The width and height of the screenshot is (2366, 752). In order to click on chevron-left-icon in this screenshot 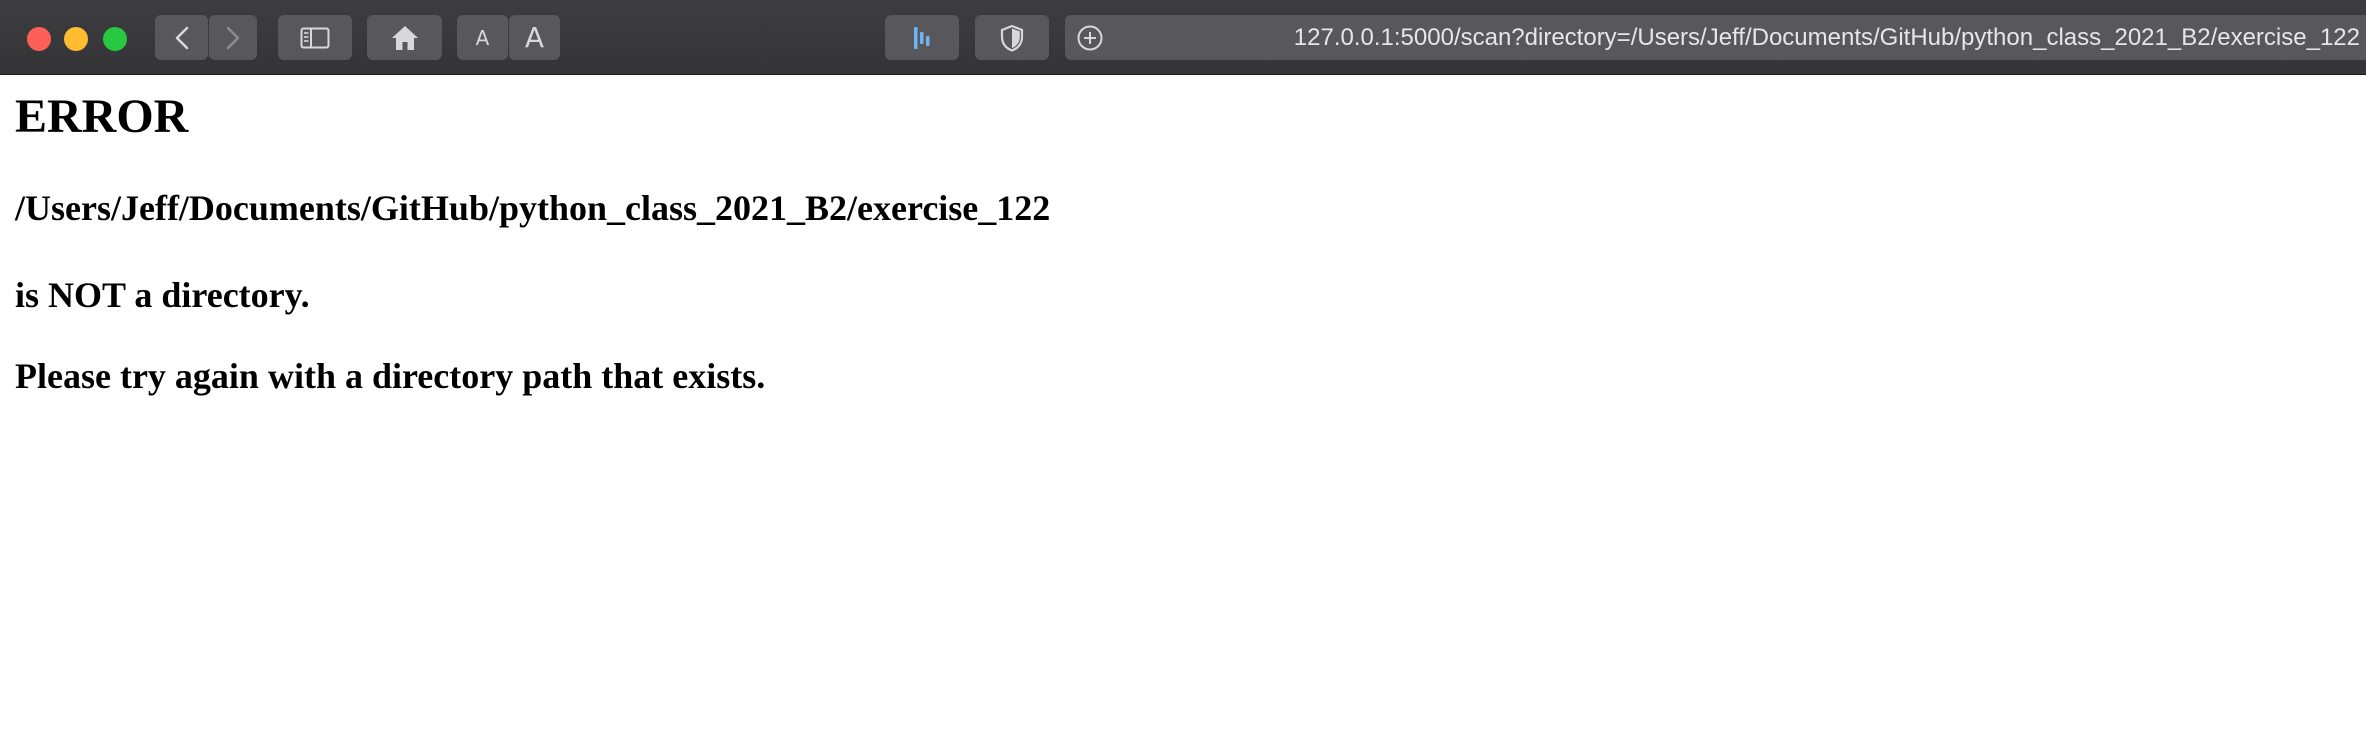, I will do `click(181, 37)`.